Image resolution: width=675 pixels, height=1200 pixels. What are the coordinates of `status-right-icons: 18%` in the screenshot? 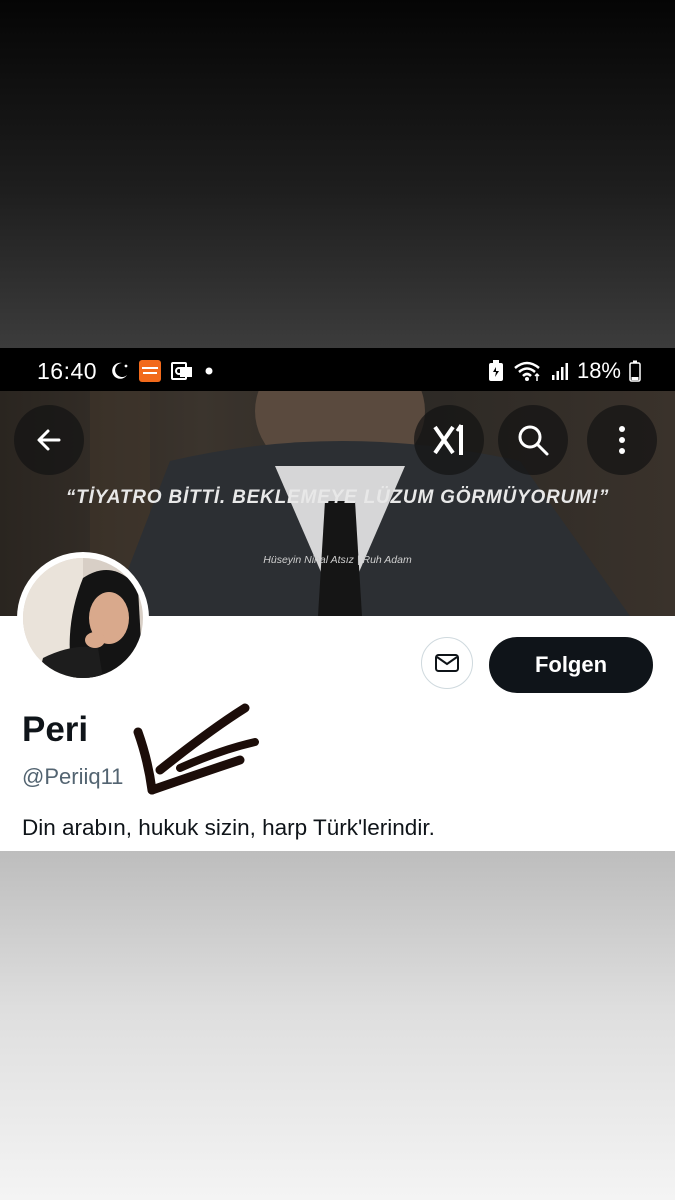 It's located at (564, 371).